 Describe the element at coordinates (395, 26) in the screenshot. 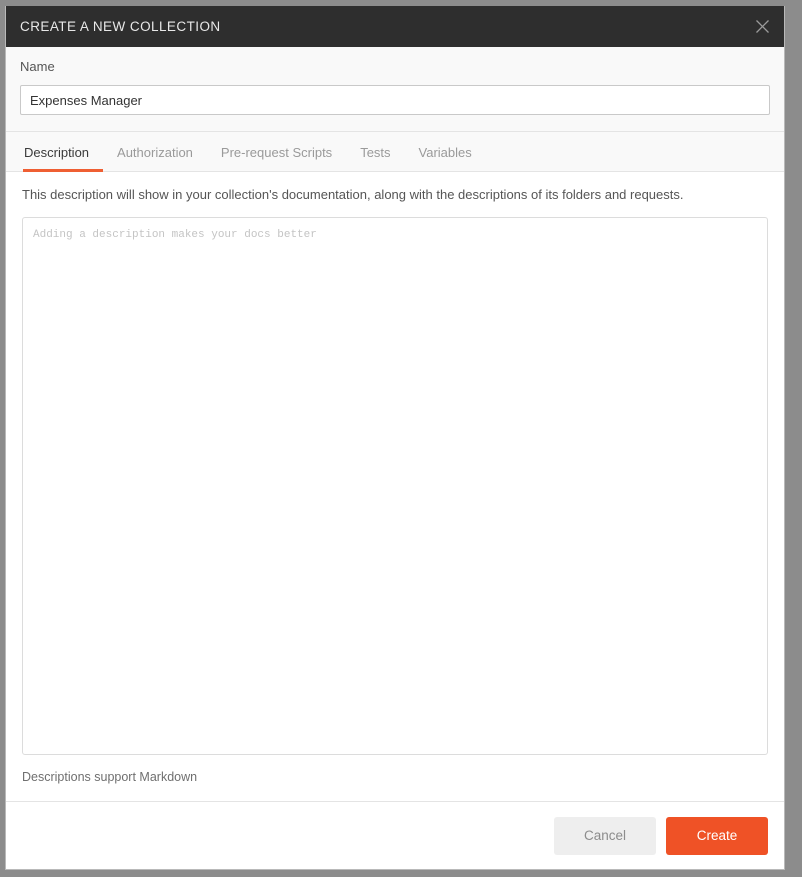

I see `modal-header: CREATE A NEW COLLECTION` at that location.